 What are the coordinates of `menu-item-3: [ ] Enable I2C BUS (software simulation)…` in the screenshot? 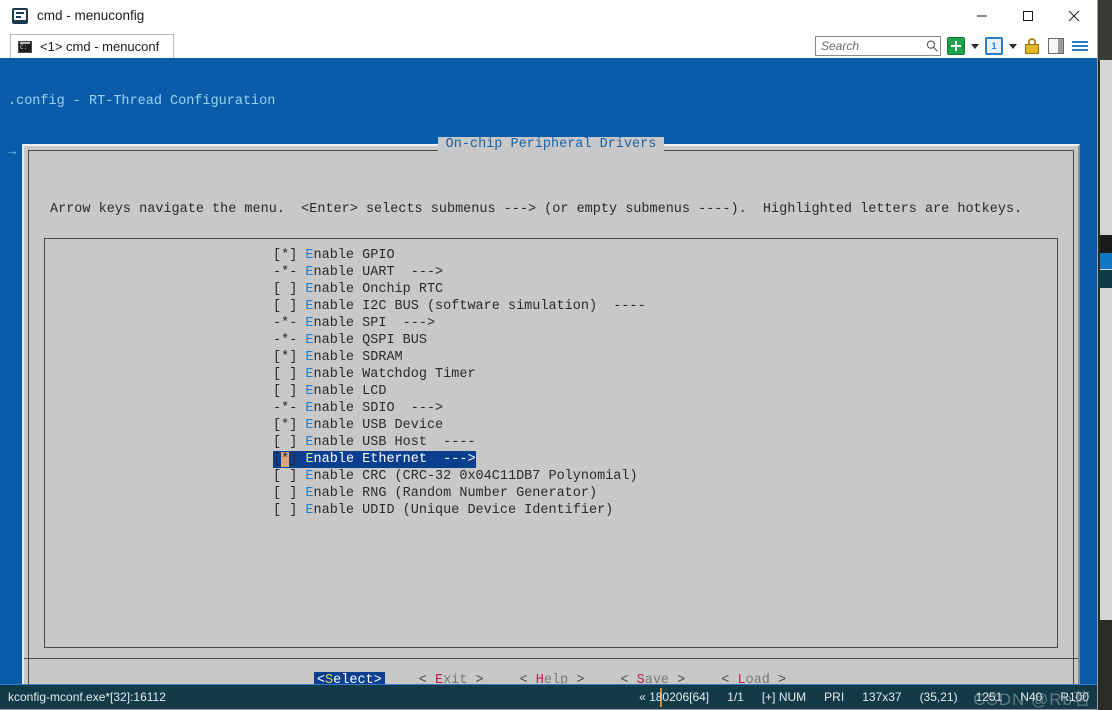 It's located at (664, 306).